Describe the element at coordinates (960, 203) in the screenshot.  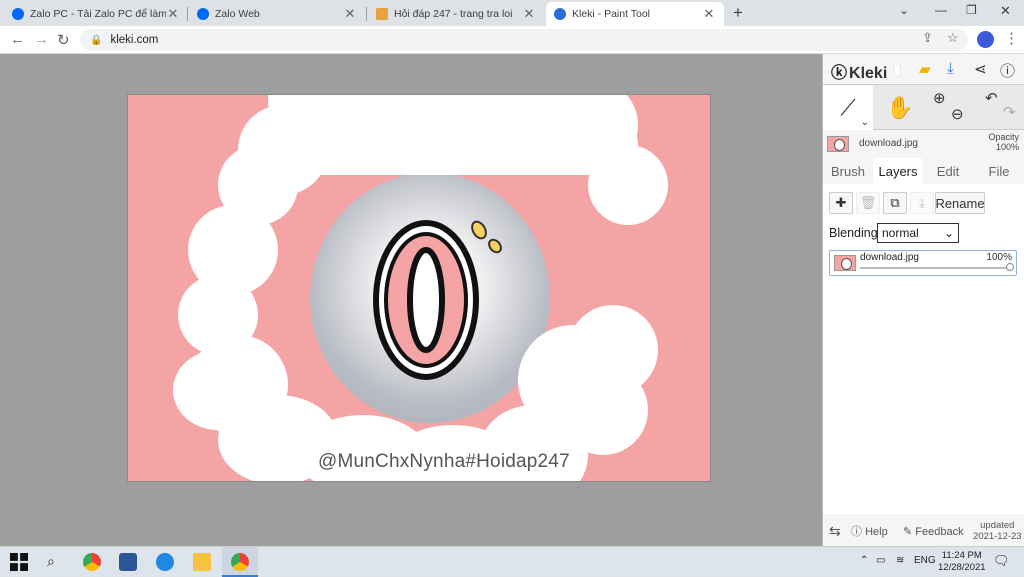
I see `rename-button: Rename` at that location.